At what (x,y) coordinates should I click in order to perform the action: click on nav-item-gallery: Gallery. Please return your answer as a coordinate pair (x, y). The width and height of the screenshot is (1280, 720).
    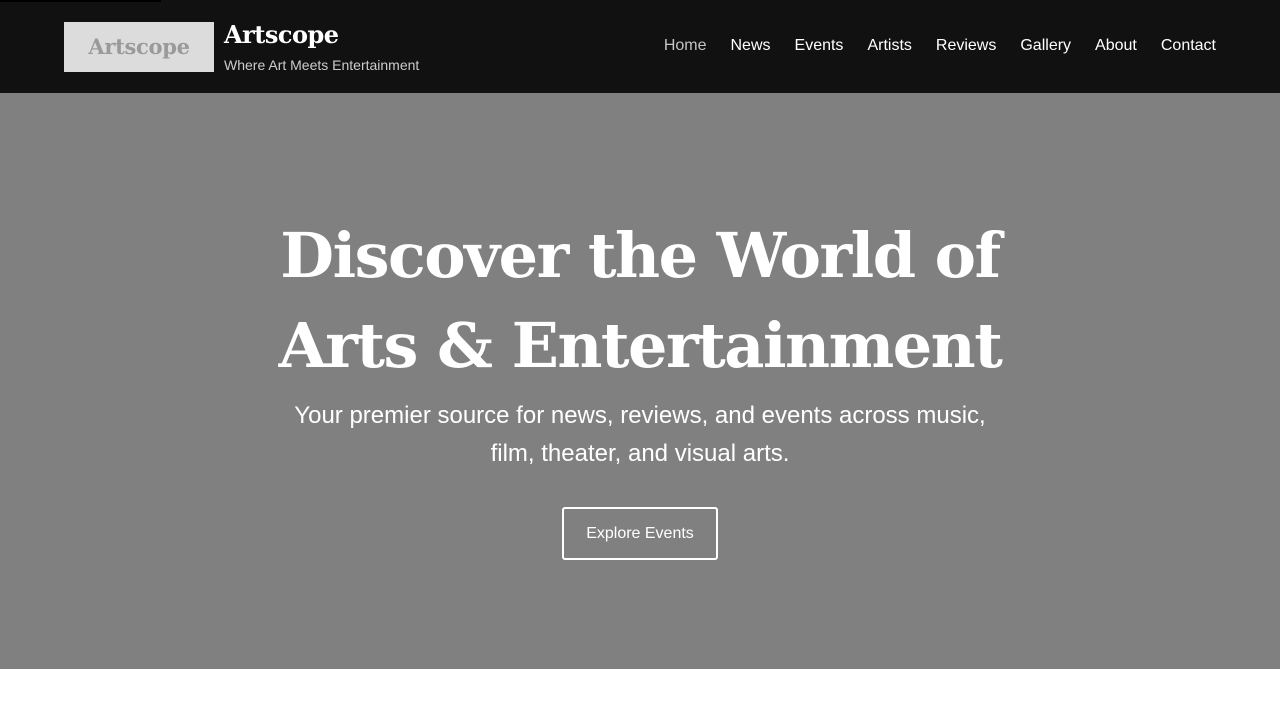
    Looking at the image, I should click on (1045, 46).